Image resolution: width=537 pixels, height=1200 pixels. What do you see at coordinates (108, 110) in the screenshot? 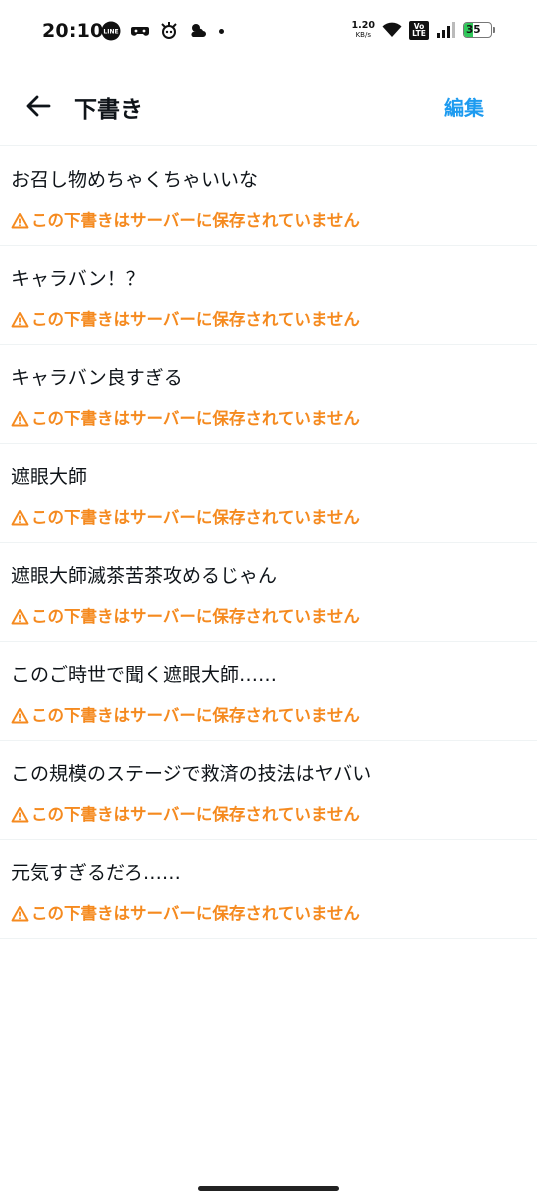
I see `page-title: 下書き` at bounding box center [108, 110].